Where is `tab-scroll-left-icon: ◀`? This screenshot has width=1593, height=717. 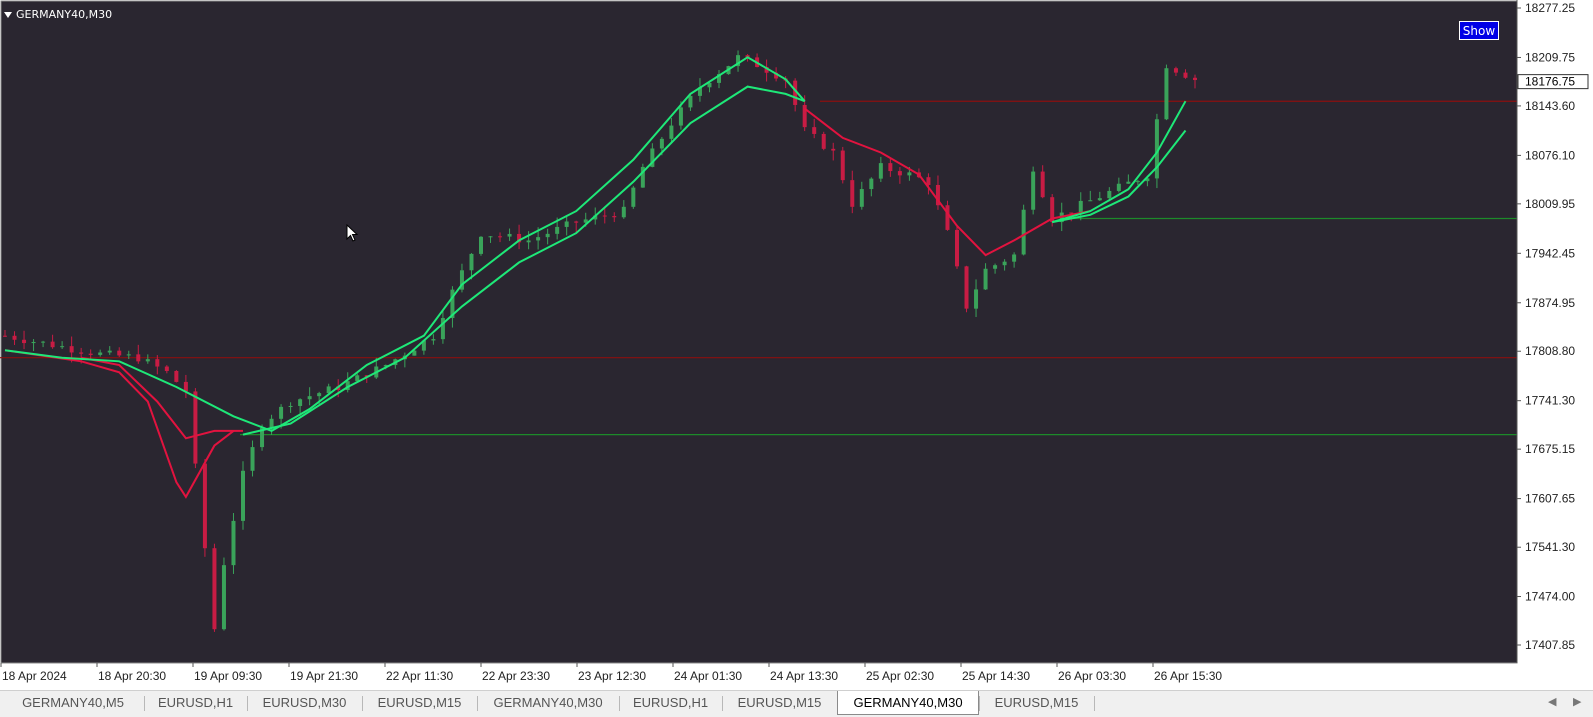 tab-scroll-left-icon: ◀ is located at coordinates (1552, 701).